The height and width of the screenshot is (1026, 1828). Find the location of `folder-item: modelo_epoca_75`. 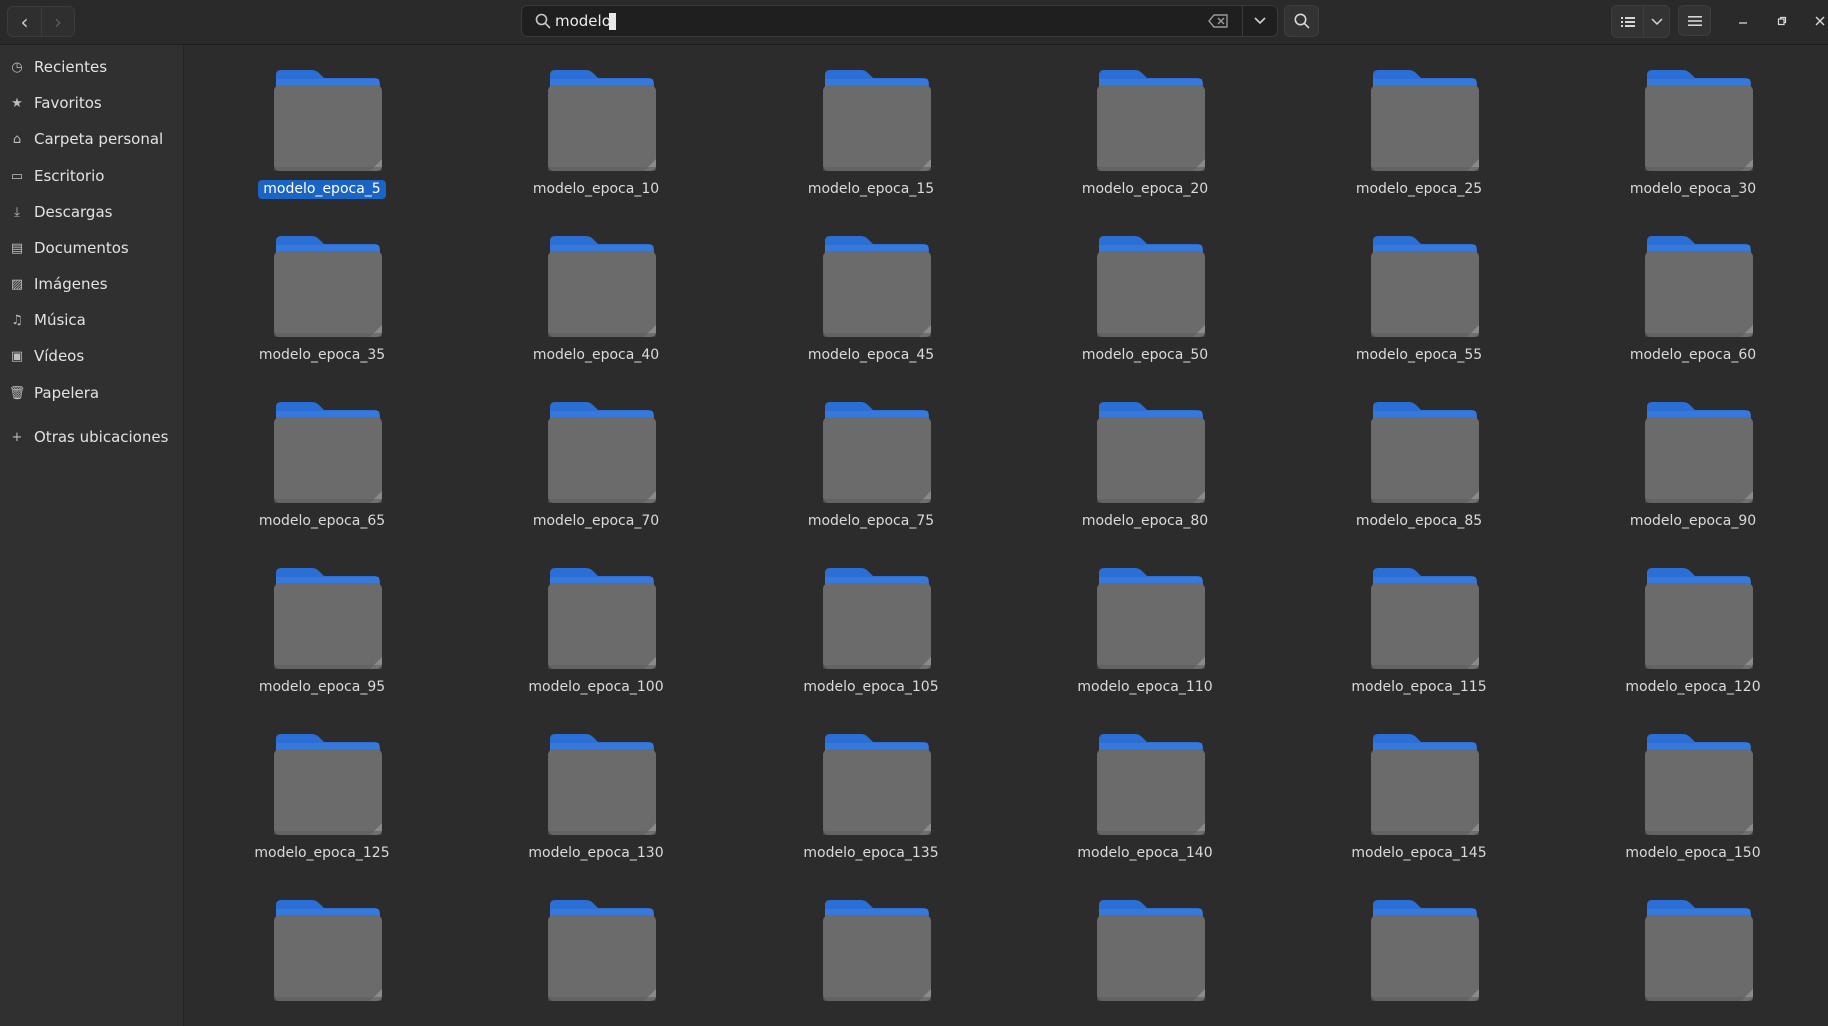

folder-item: modelo_epoca_75 is located at coordinates (871, 454).